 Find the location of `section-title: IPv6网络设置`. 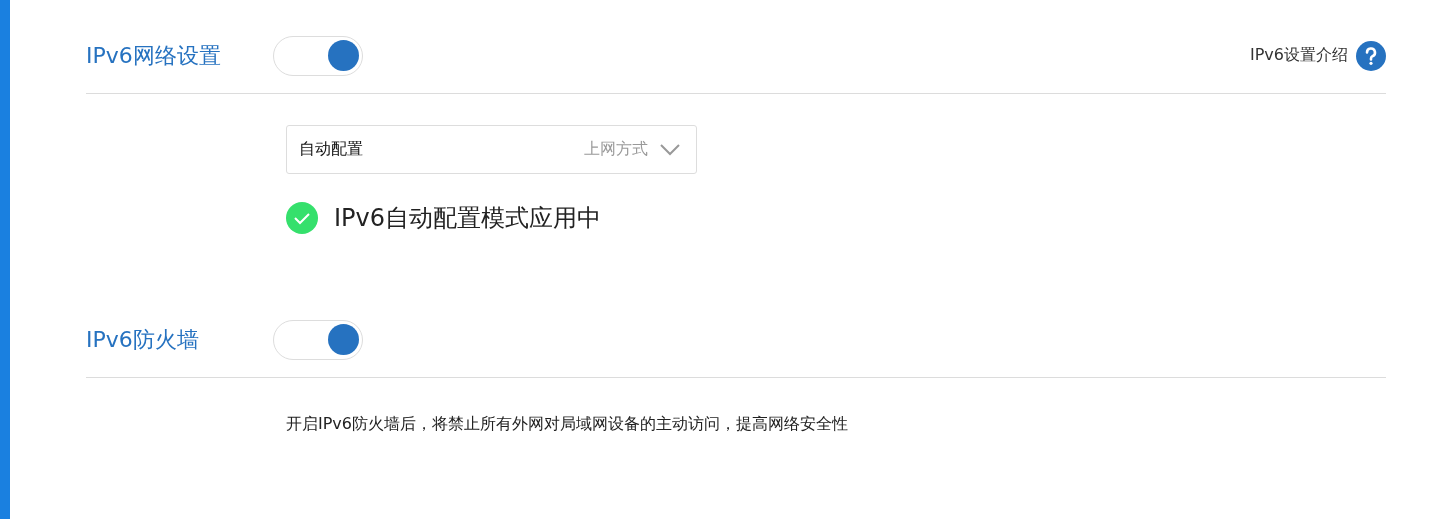

section-title: IPv6网络设置 is located at coordinates (154, 55).